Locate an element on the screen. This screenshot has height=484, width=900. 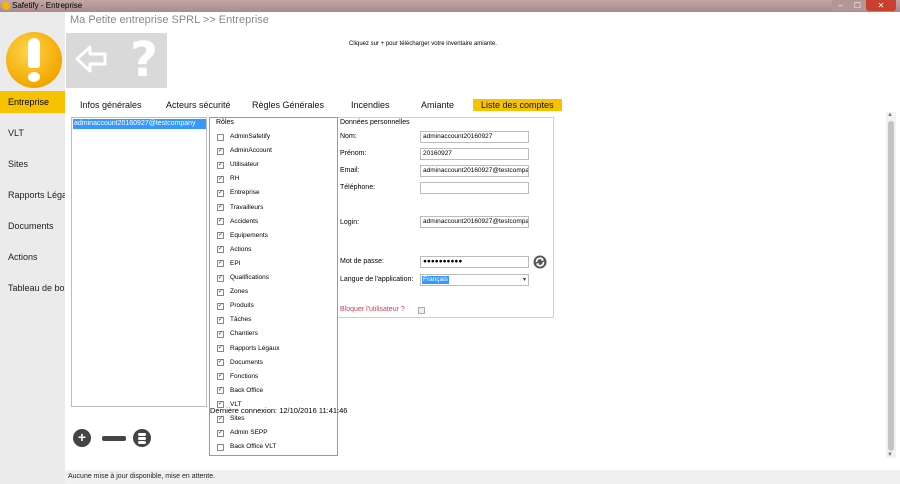
sidebar-item-rapports-legaux: Rapports Légaux is located at coordinates (32, 195).